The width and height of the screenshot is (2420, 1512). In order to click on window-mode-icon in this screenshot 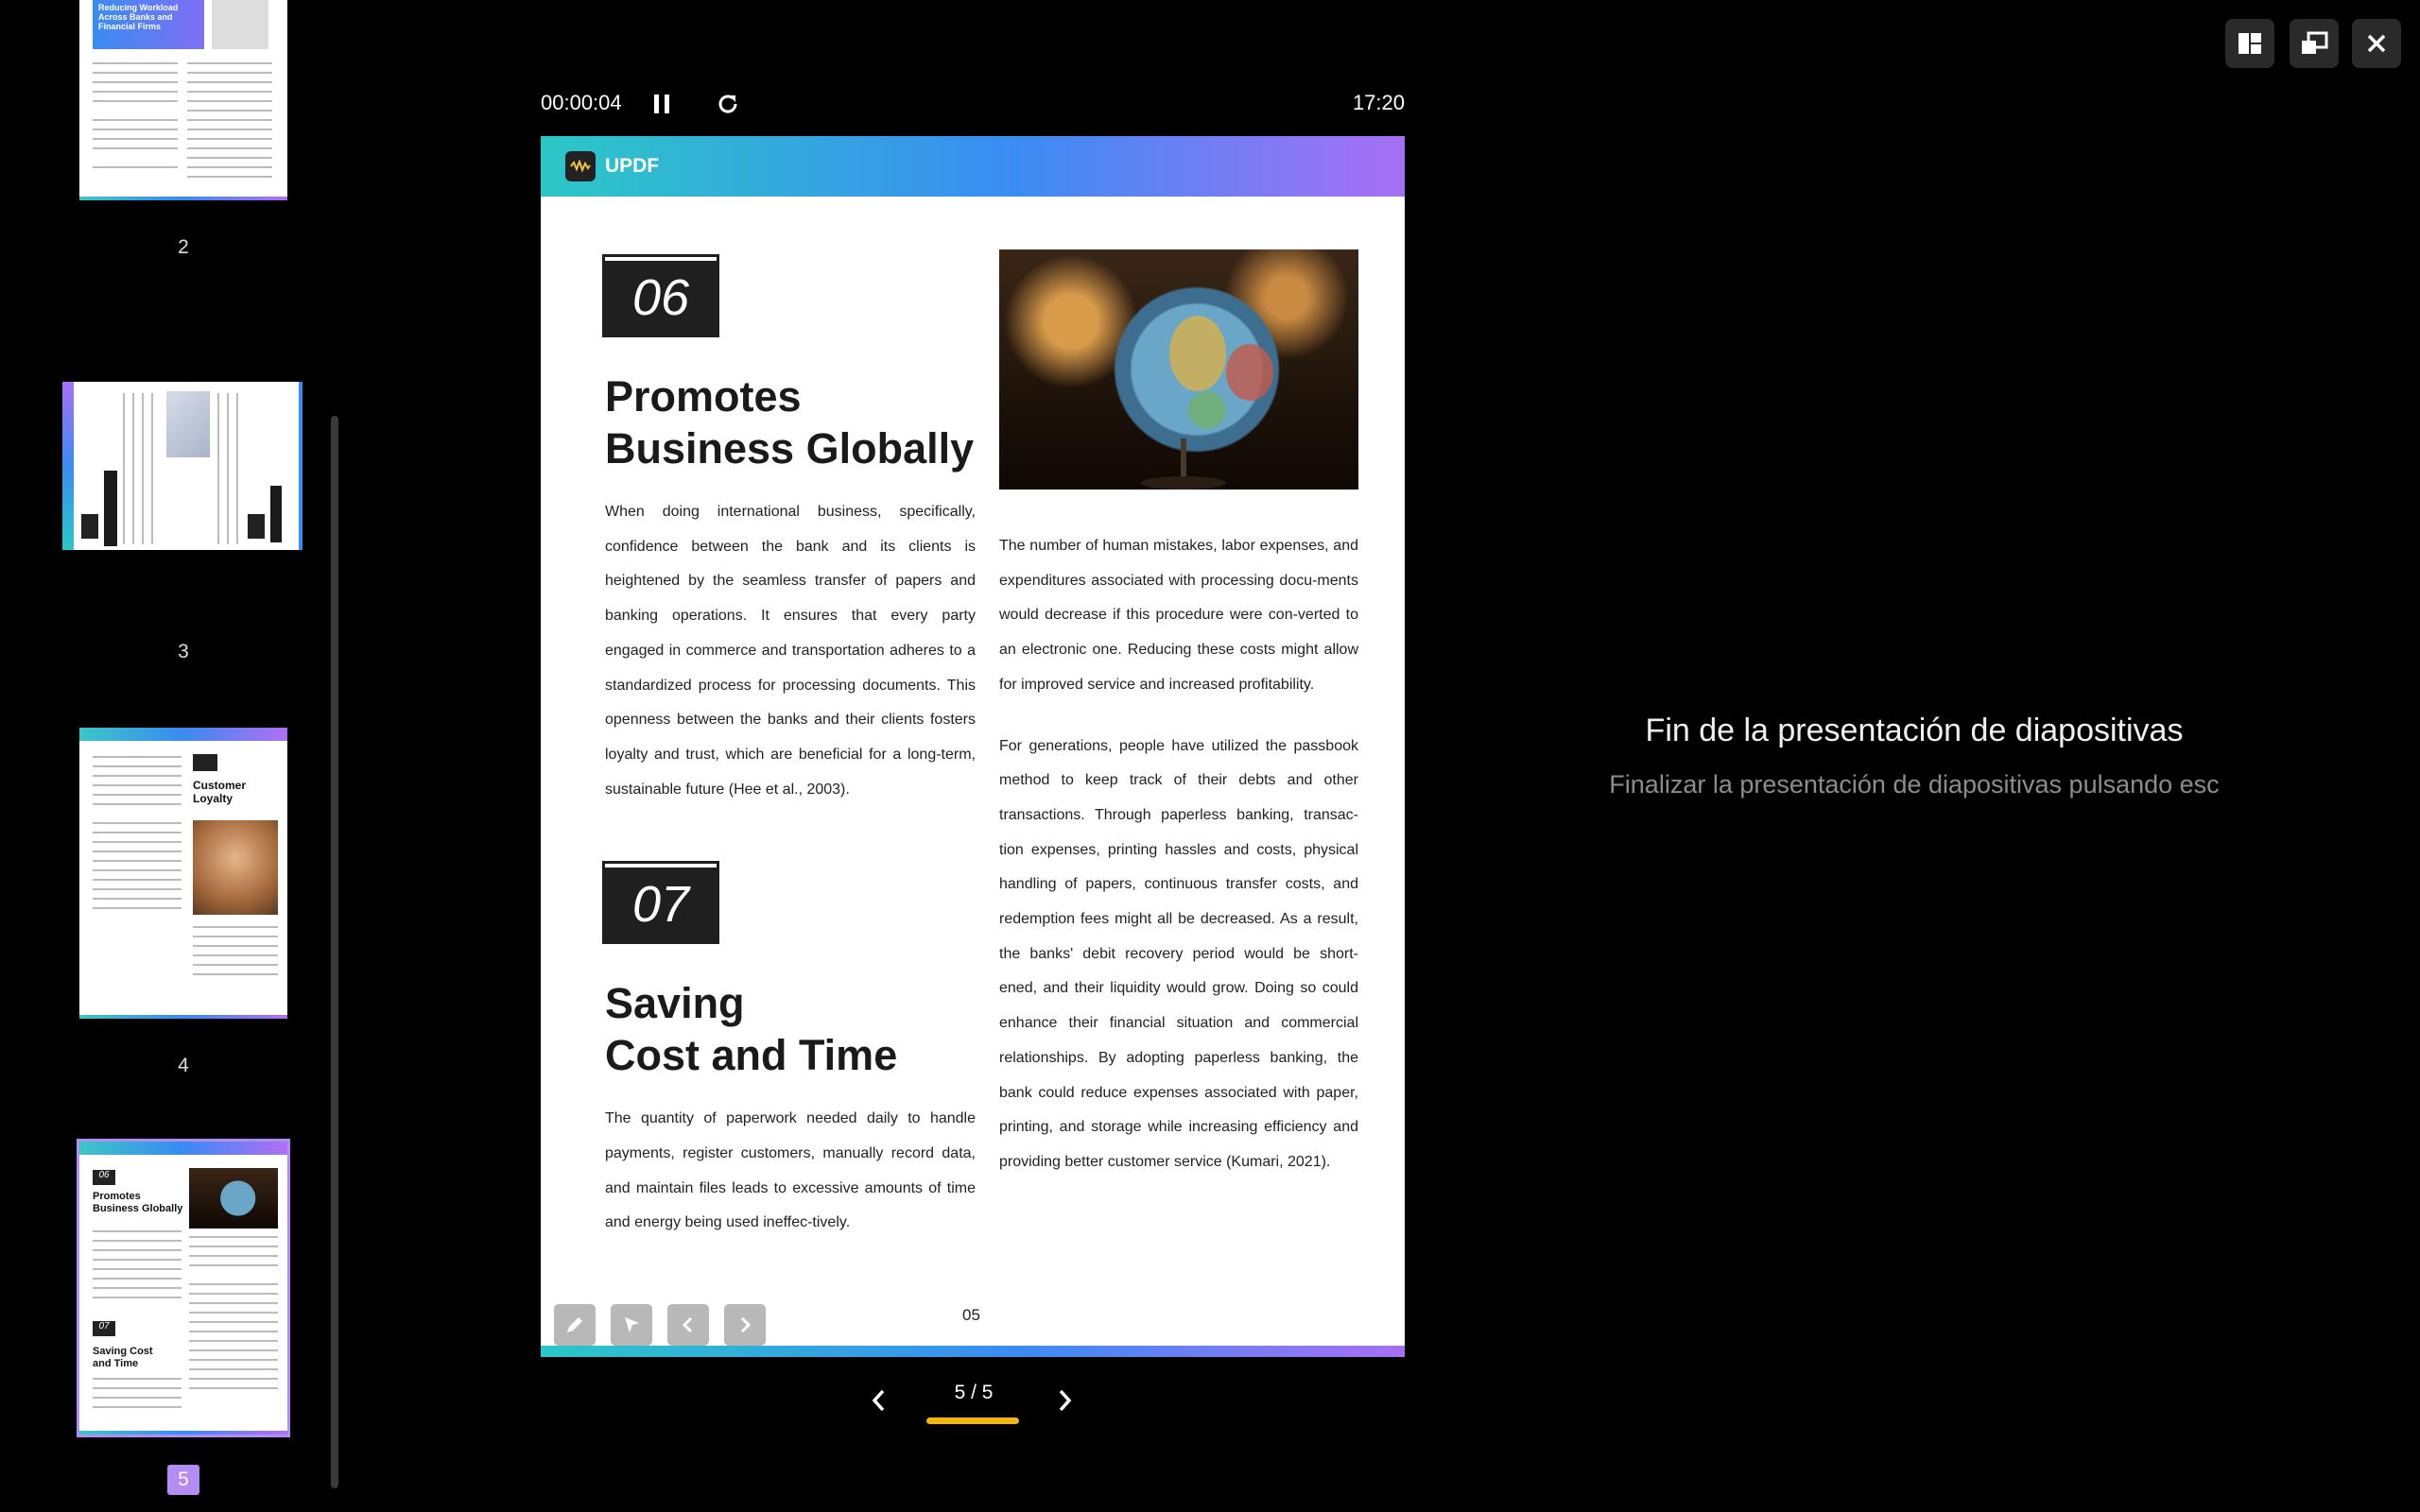, I will do `click(2315, 42)`.